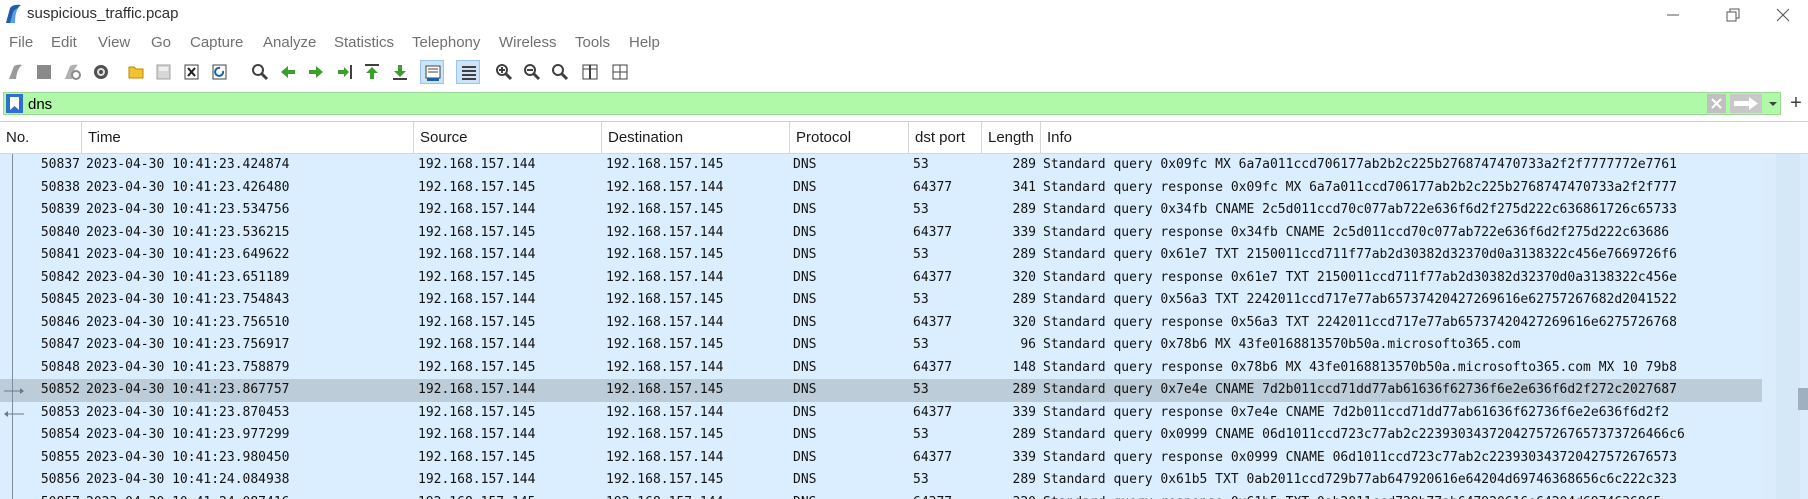 The image size is (1808, 499). I want to click on minimize-button, so click(1673, 15).